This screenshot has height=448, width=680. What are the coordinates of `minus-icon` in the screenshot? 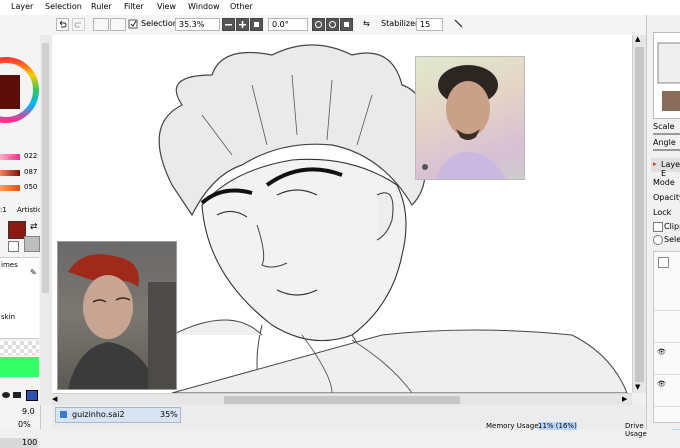 It's located at (228, 25).